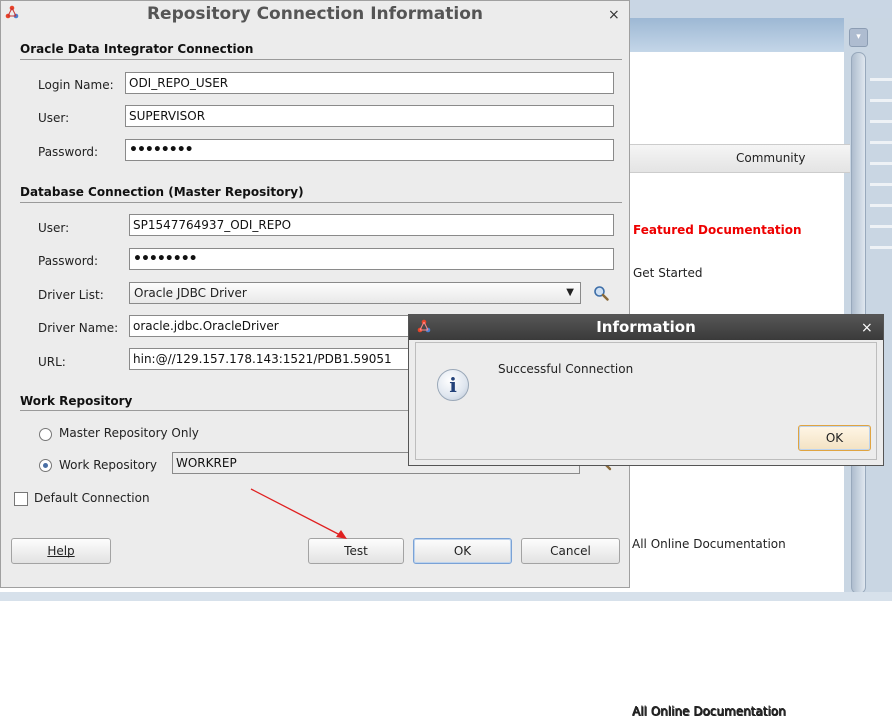 The image size is (892, 720). What do you see at coordinates (321, 59) in the screenshot?
I see `odi-section-divider` at bounding box center [321, 59].